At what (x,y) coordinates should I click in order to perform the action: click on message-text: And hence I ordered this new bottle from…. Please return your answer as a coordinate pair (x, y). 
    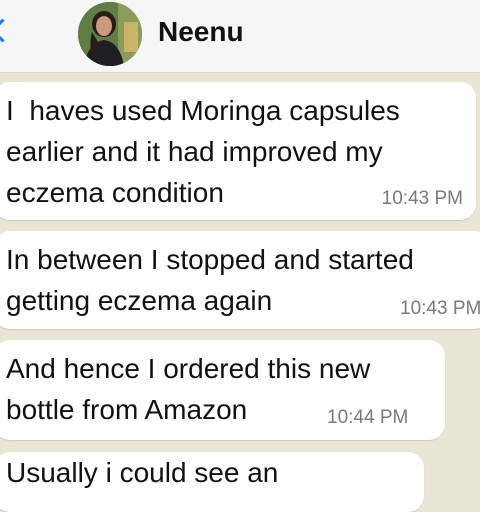
    Looking at the image, I should click on (188, 389).